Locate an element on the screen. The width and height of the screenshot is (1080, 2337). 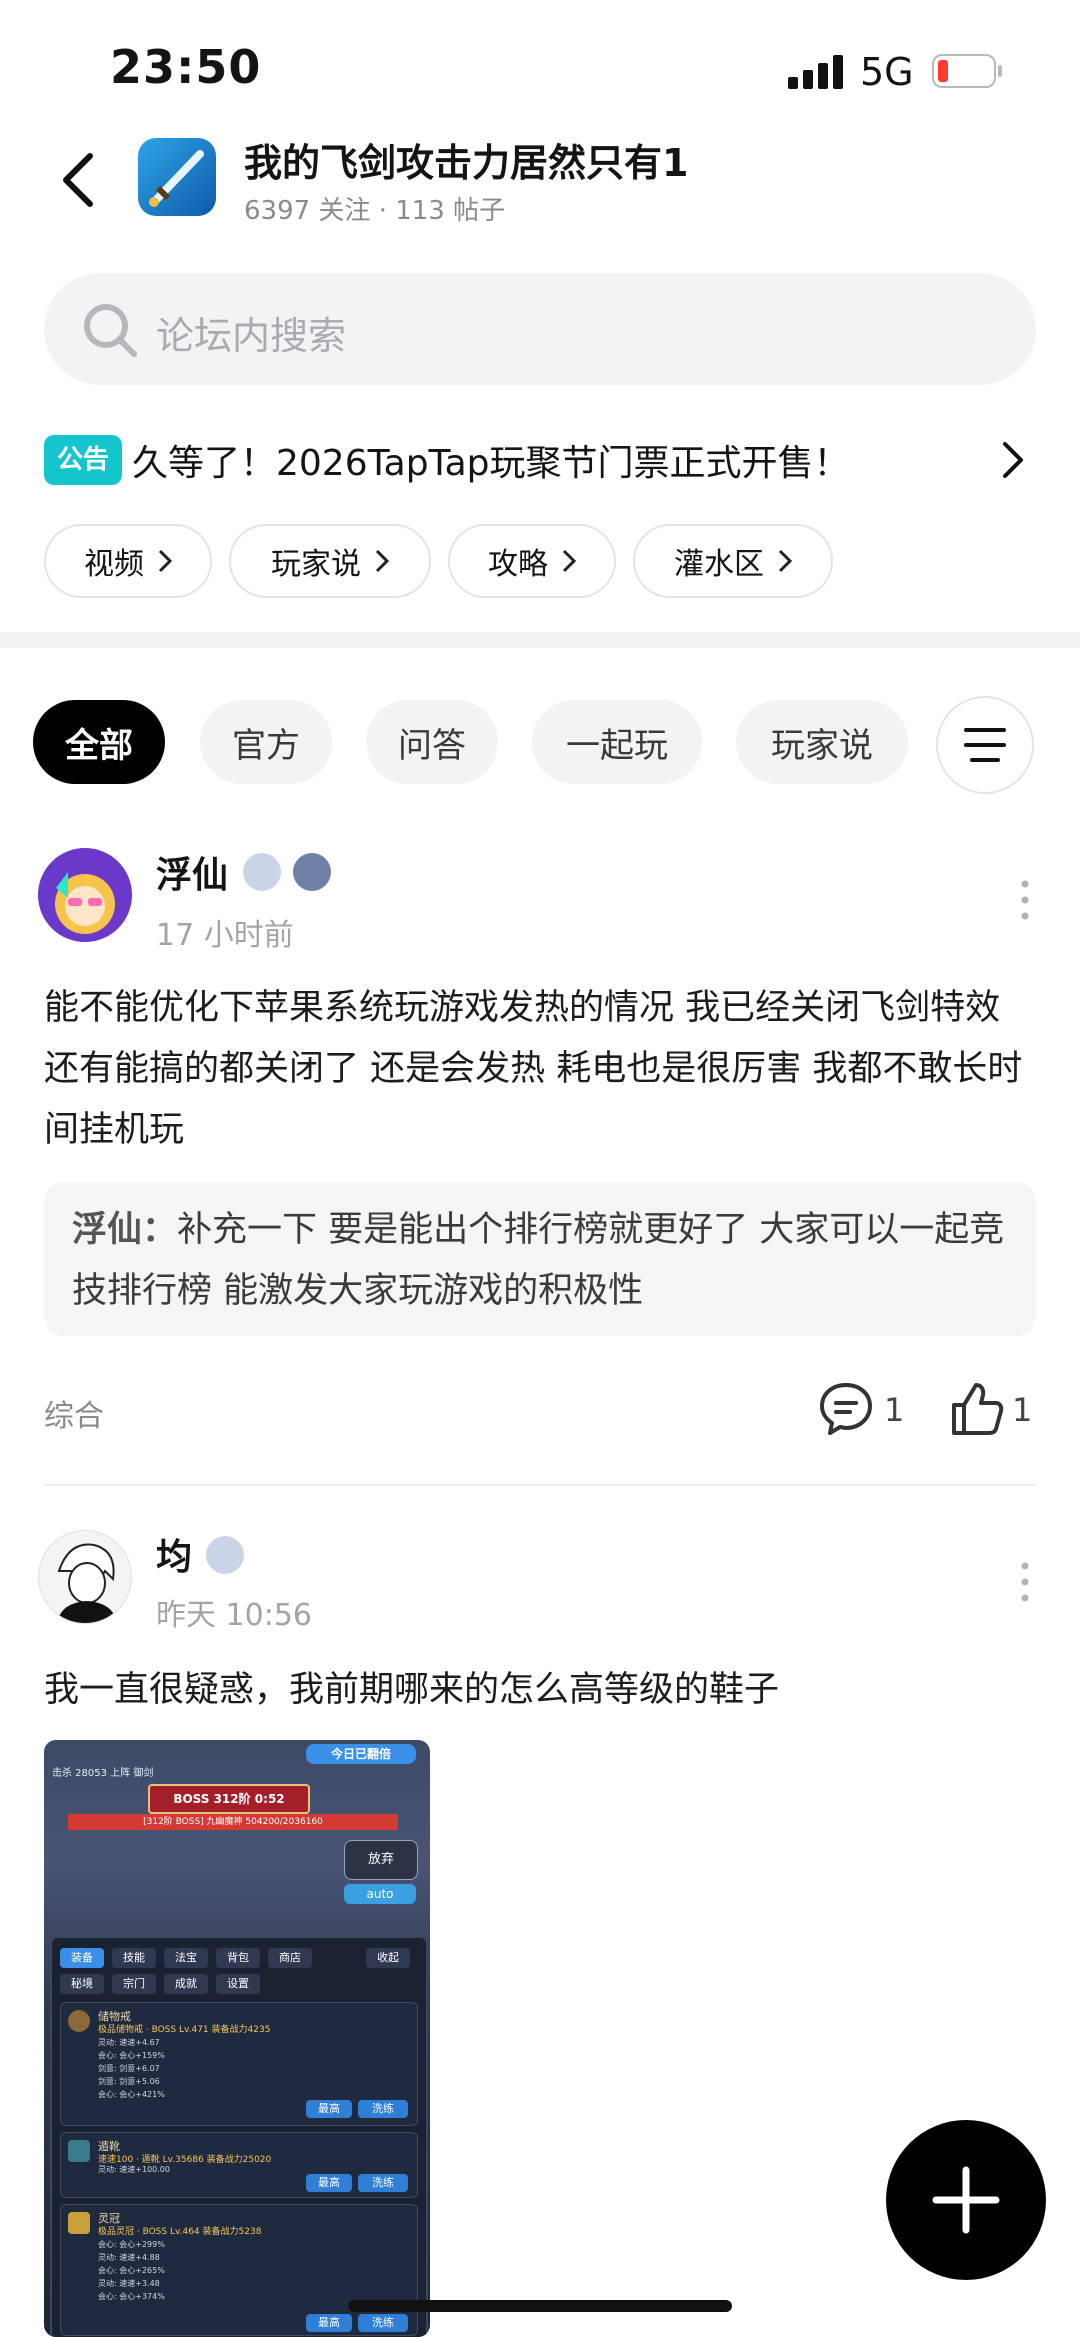
section-divider is located at coordinates (540, 640).